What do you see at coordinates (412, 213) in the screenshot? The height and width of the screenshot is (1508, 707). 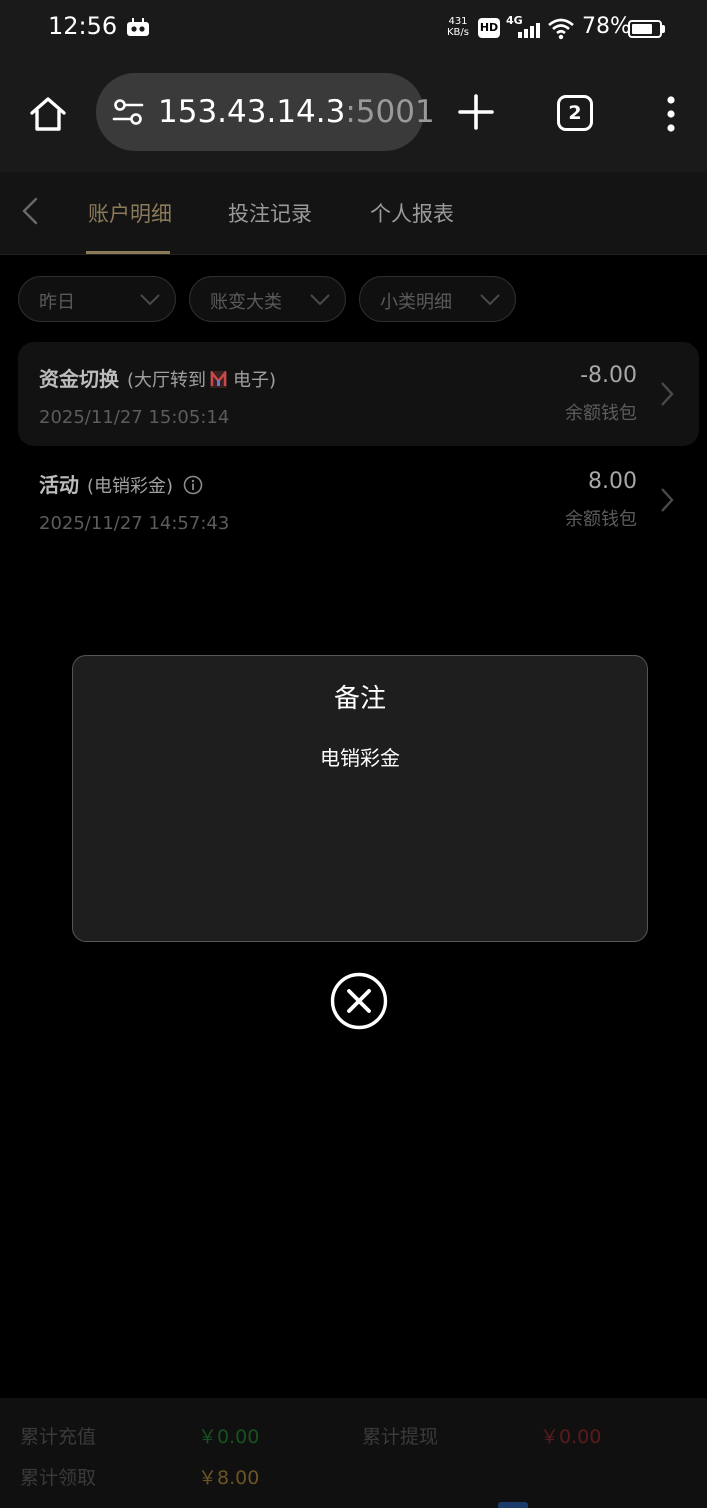 I see `tab-personal-report: 个人报表` at bounding box center [412, 213].